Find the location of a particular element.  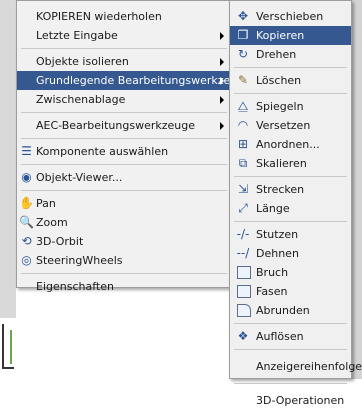

rotate-icon: ↻ is located at coordinates (243, 54).